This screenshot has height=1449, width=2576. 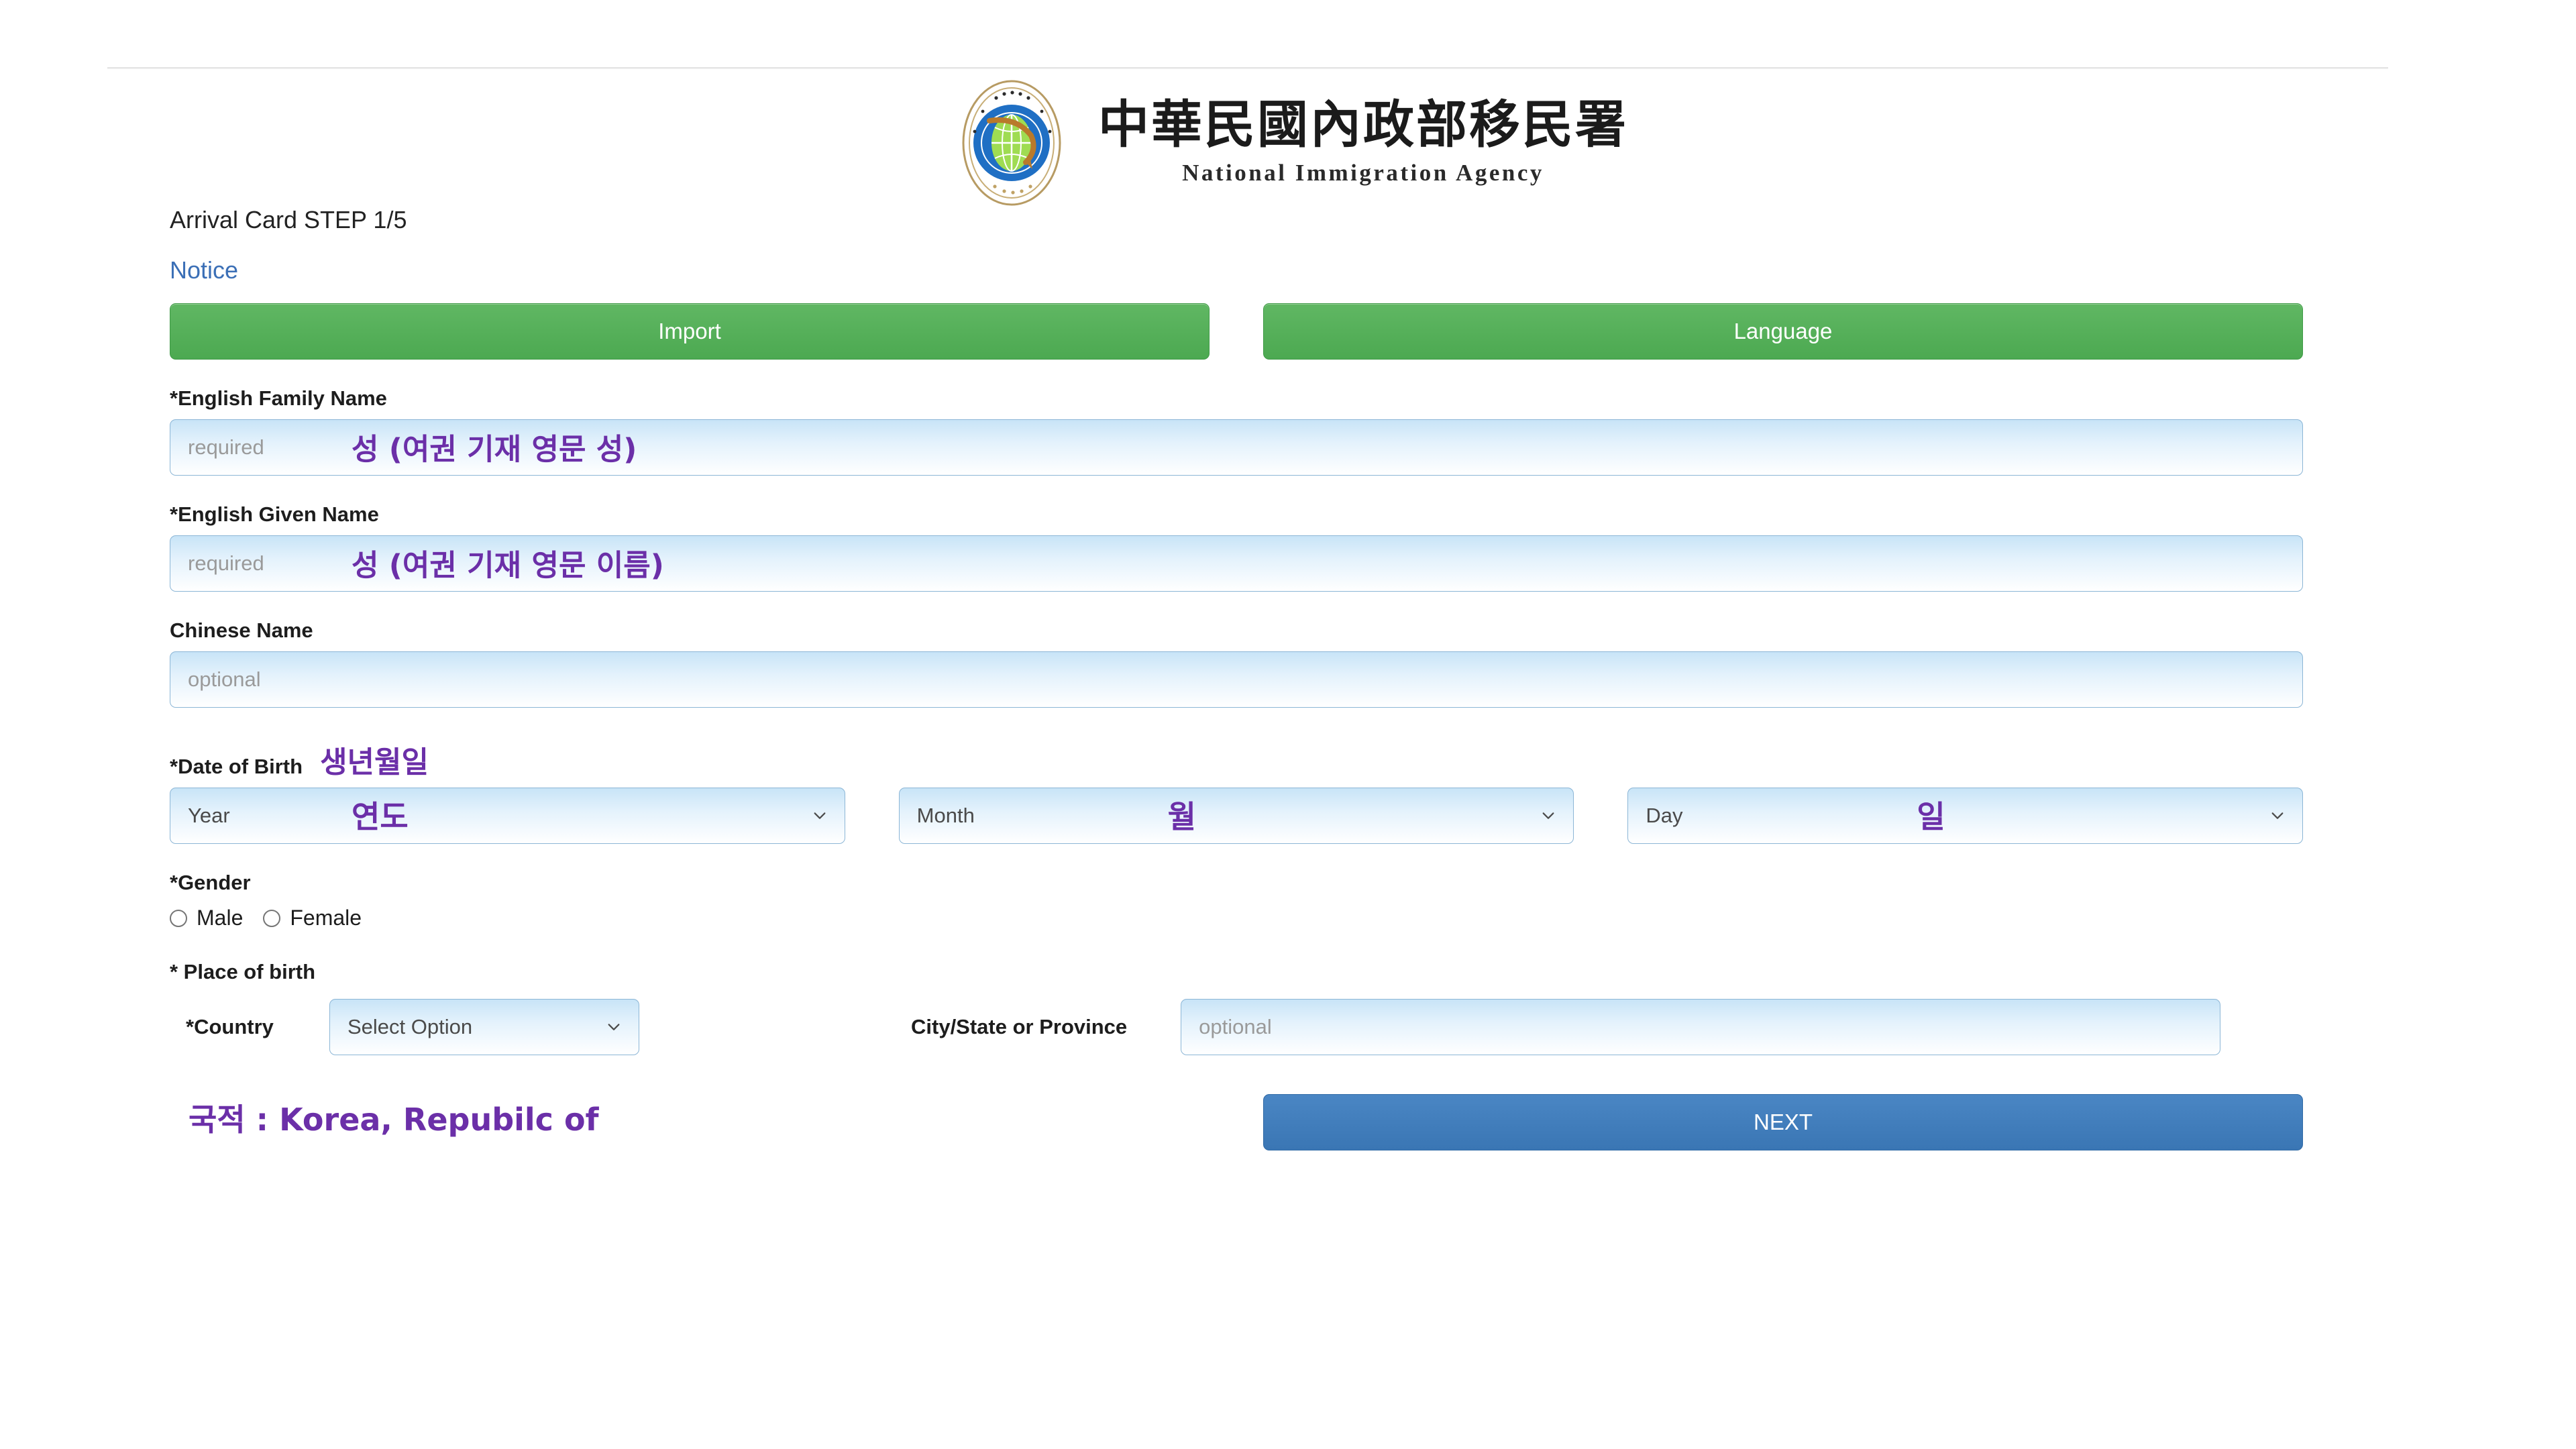 I want to click on language-button: Language, so click(x=1783, y=331).